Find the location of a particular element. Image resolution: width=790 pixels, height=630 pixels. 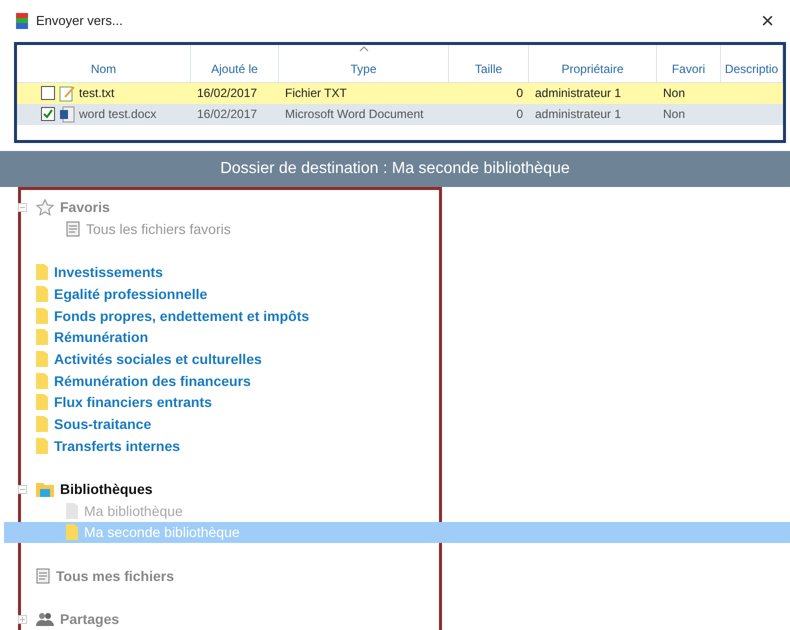

tree-item: Investissements is located at coordinates (397, 272).